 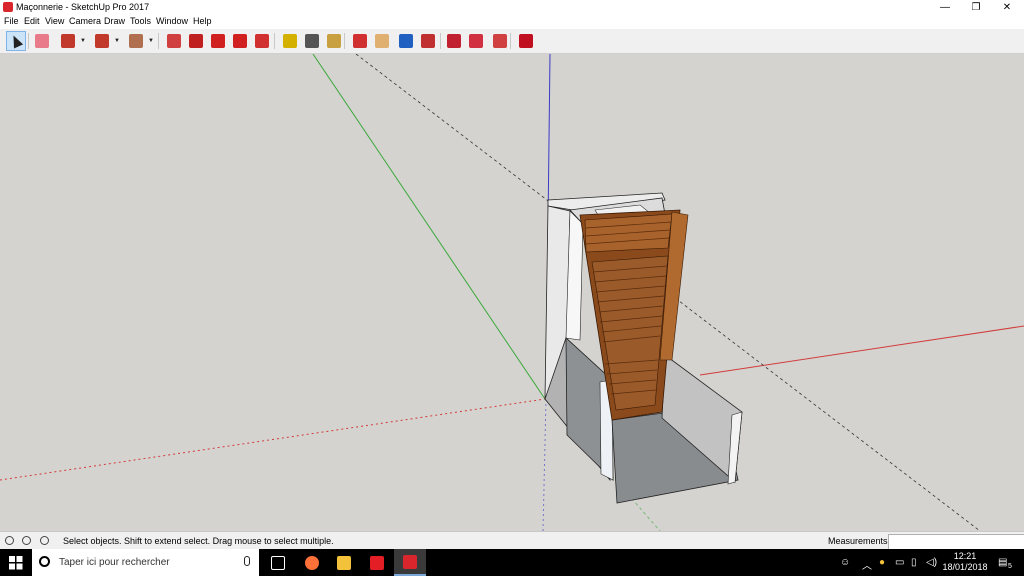 I want to click on zoom-extents-icon, so click(x=428, y=41).